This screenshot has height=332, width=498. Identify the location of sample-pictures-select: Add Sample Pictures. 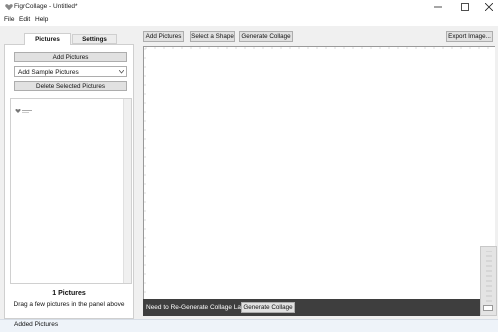
(70, 71).